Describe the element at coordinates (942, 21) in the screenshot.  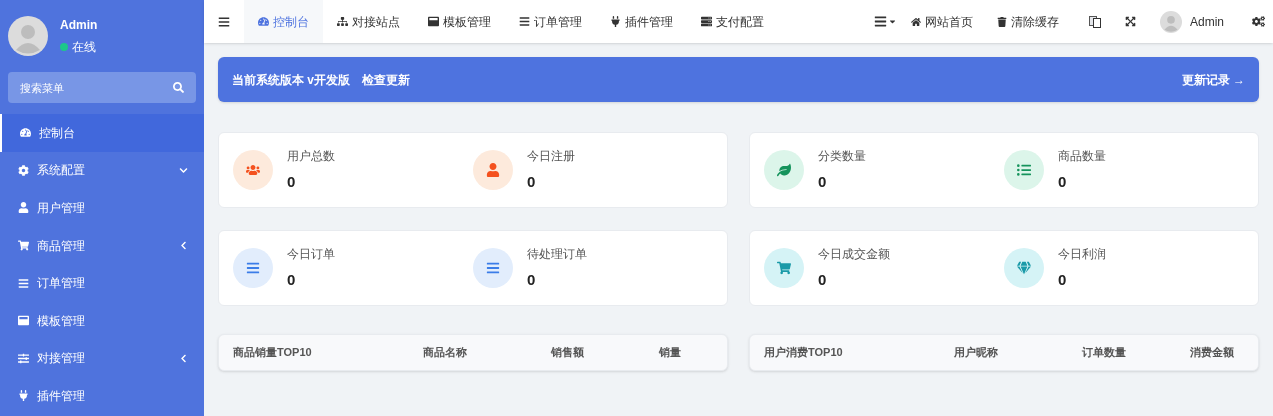
I see `toolbar-link: 网站首页` at that location.